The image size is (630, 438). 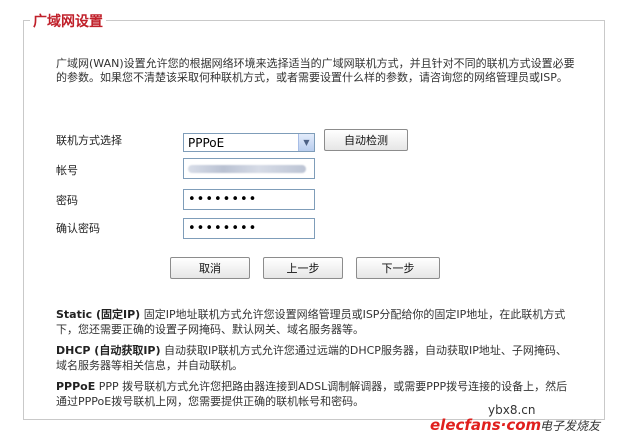 What do you see at coordinates (78, 228) in the screenshot?
I see `confirm-password-label: 确认密码` at bounding box center [78, 228].